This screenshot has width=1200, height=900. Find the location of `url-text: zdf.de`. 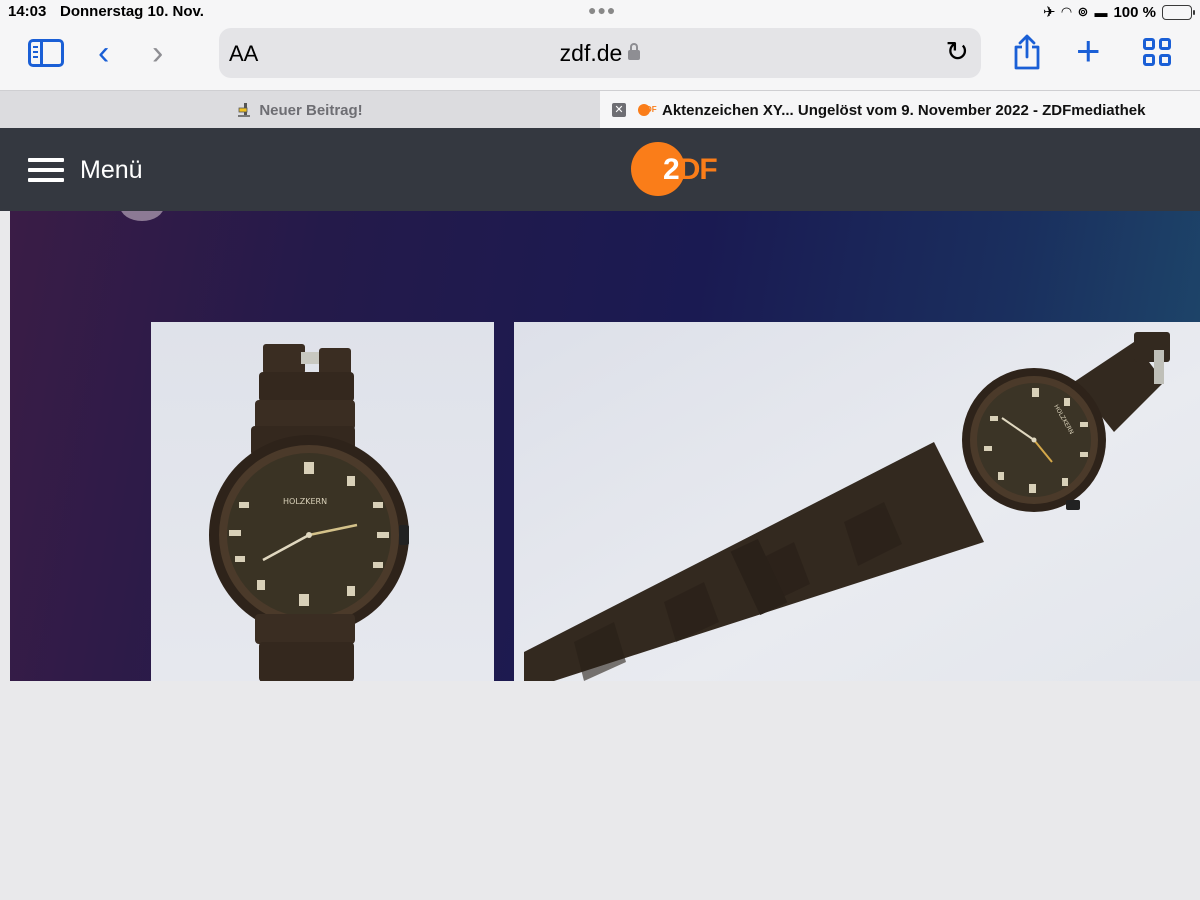

url-text: zdf.de is located at coordinates (591, 53).